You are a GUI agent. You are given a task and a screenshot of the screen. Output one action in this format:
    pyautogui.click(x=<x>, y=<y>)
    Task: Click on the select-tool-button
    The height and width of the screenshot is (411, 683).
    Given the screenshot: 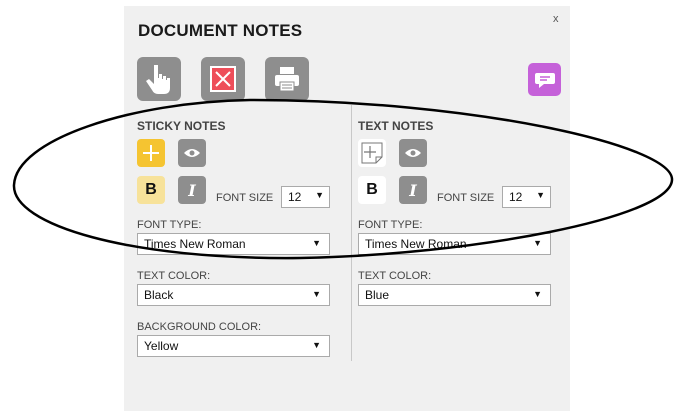 What is the action you would take?
    pyautogui.click(x=159, y=79)
    